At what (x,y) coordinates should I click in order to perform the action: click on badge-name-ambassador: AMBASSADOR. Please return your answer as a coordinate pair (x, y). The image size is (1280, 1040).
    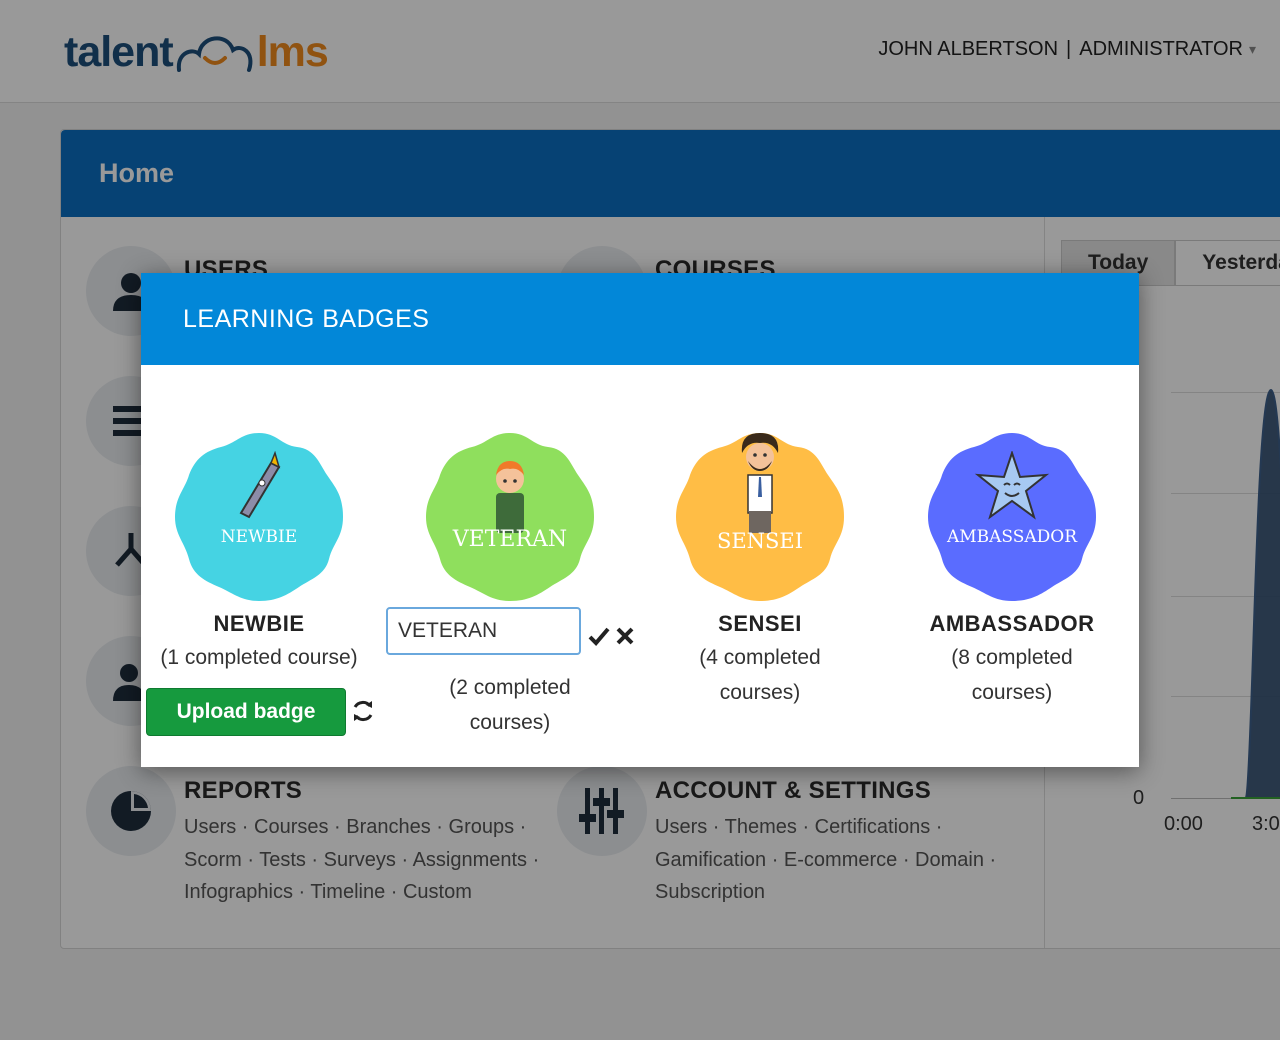
    Looking at the image, I should click on (1012, 623).